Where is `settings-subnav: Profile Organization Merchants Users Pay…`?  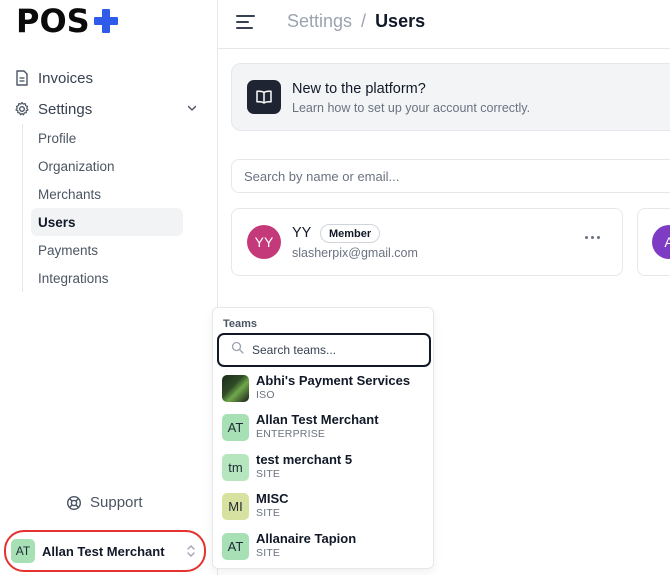
settings-subnav: Profile Organization Merchants Users Pay… is located at coordinates (107, 208).